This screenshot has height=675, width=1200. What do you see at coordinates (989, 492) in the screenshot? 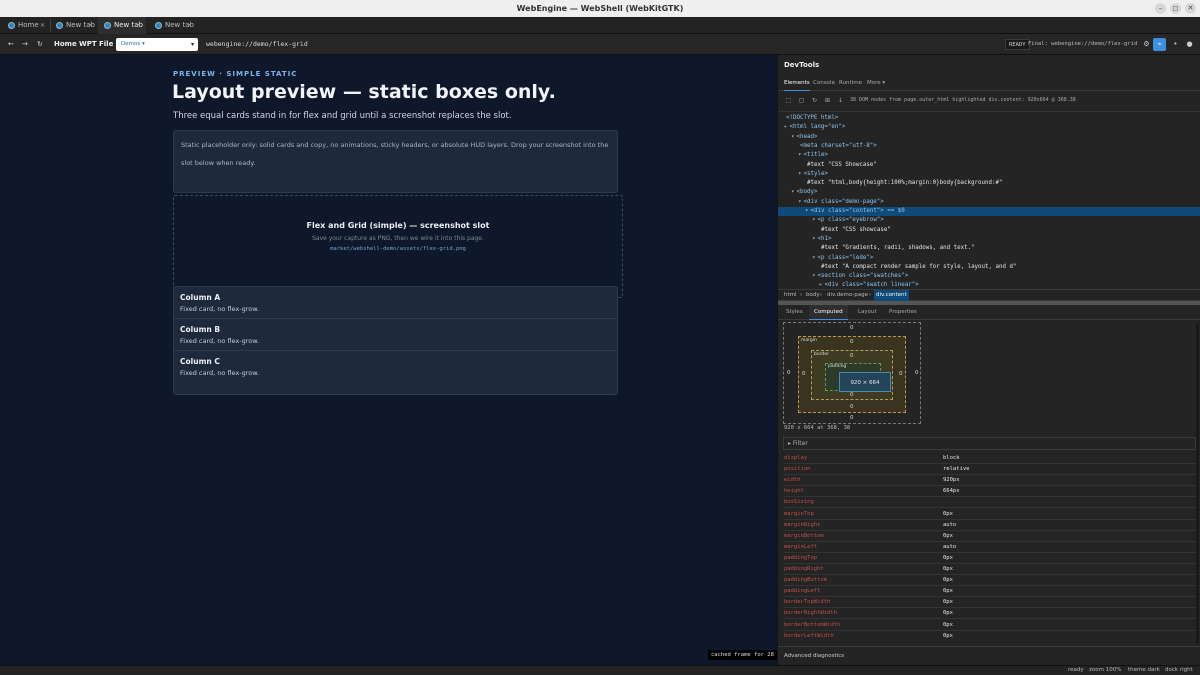
I see `property-row: height 664px` at bounding box center [989, 492].